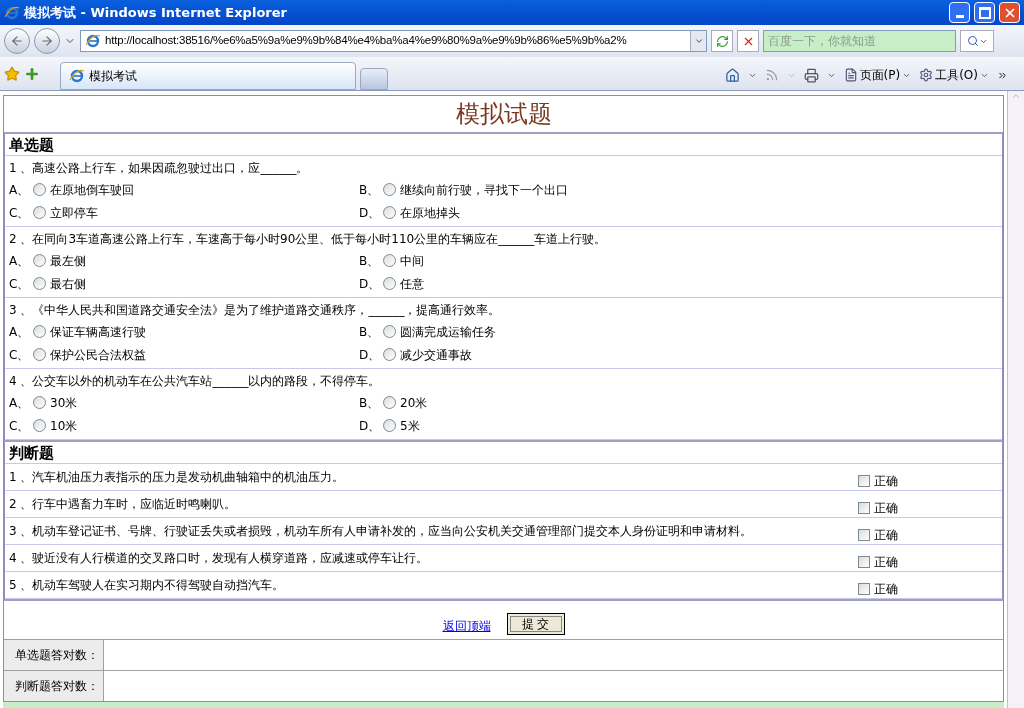 Image resolution: width=1024 pixels, height=708 pixels. I want to click on option-label: 保证车辆高速行驶, so click(98, 331).